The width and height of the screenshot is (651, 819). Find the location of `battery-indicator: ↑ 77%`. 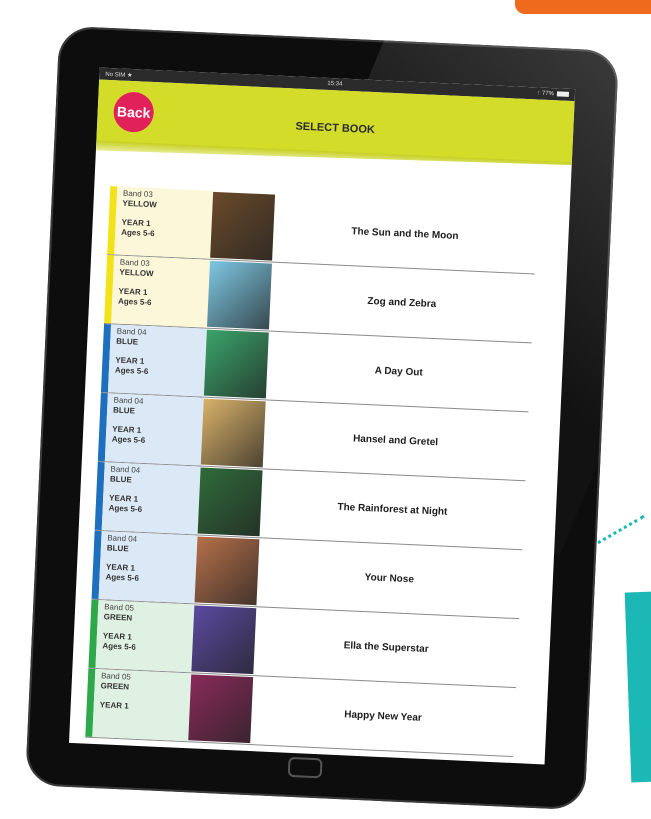

battery-indicator: ↑ 77% is located at coordinates (553, 94).